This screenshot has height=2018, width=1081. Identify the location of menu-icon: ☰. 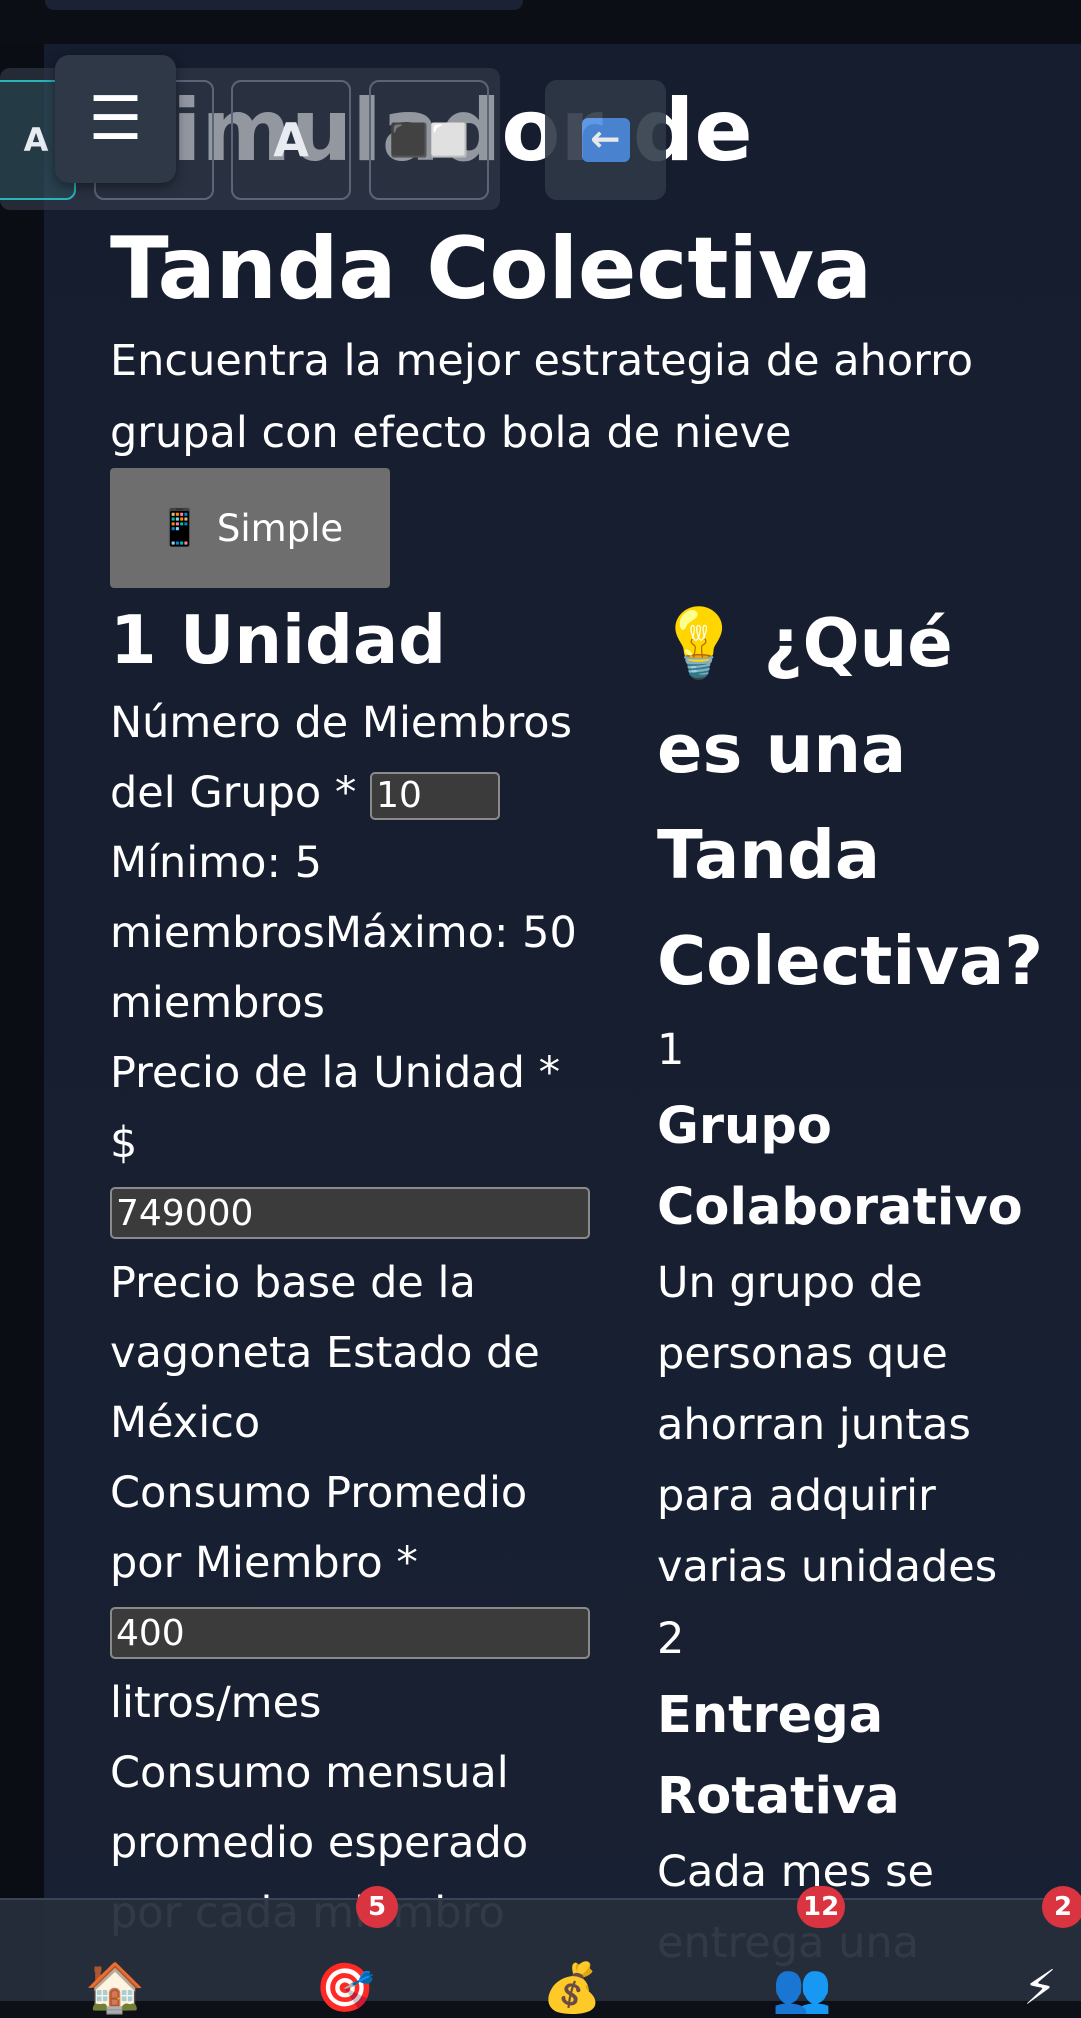
(115, 119).